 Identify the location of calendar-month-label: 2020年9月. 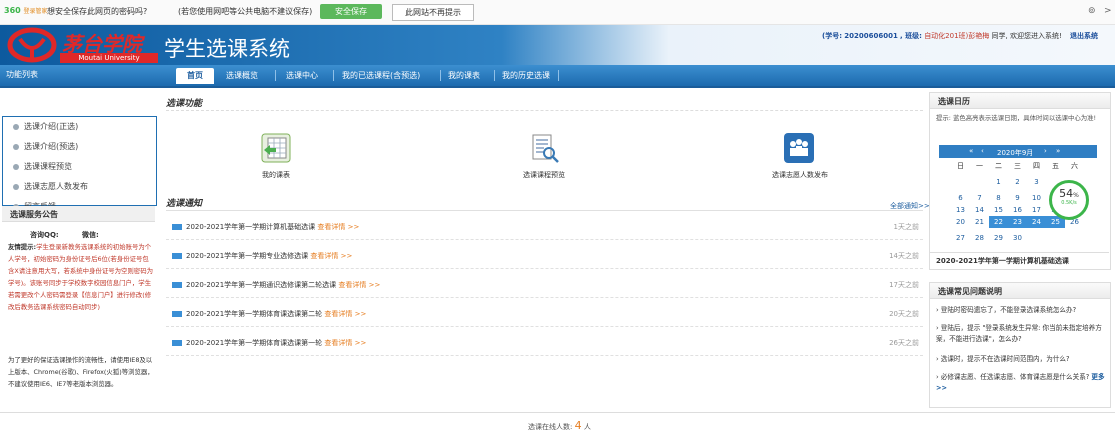
(1015, 153).